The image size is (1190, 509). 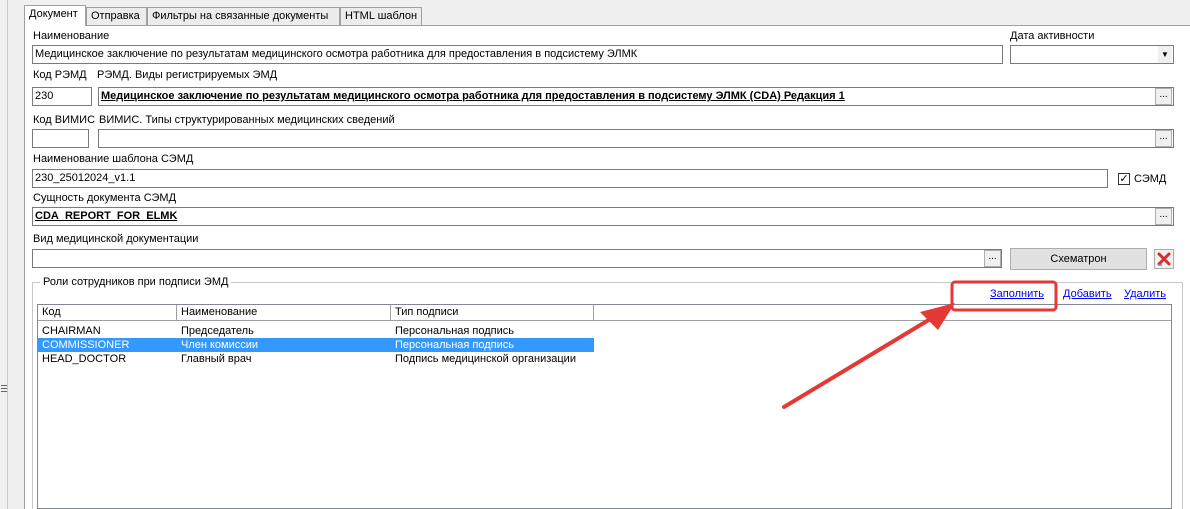 I want to click on med-doc-type-input, so click(x=517, y=258).